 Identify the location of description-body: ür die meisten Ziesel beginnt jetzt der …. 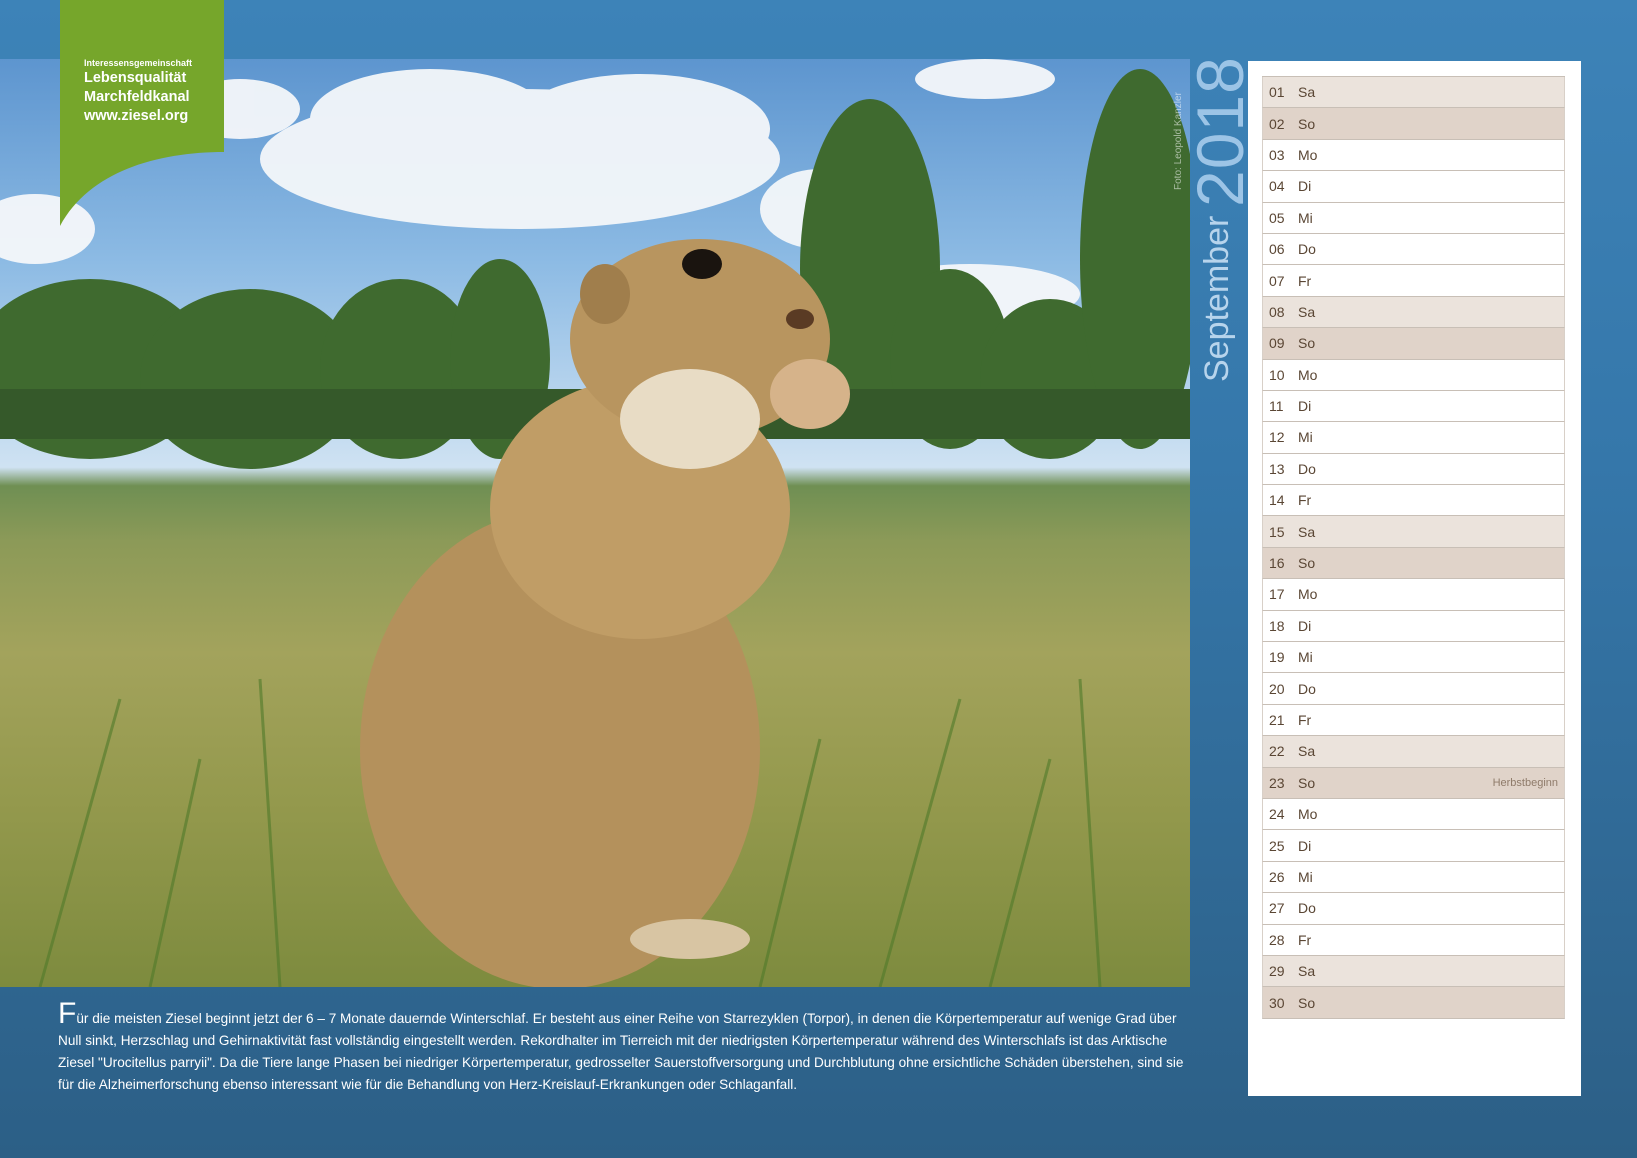
(621, 1051).